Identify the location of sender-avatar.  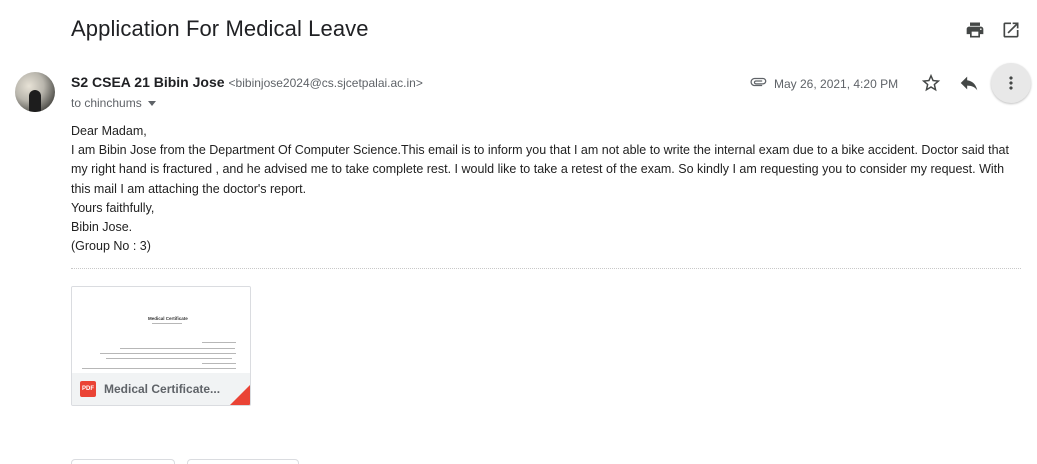
(35, 92).